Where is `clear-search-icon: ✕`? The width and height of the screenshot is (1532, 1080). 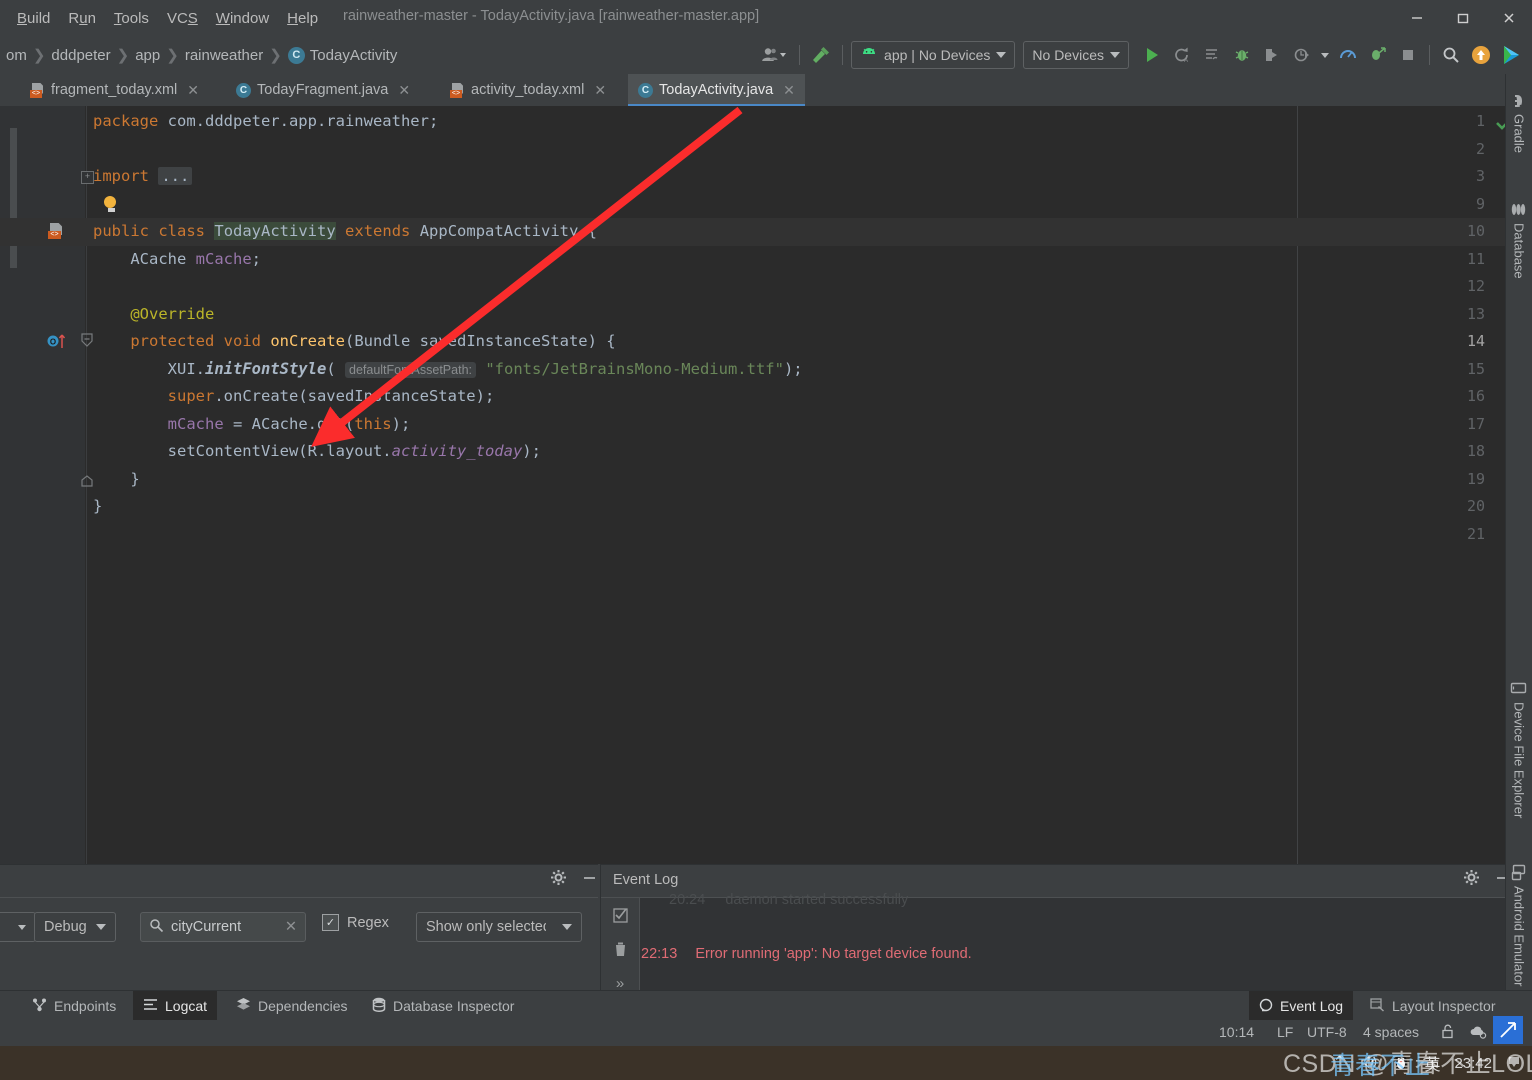
clear-search-icon: ✕ is located at coordinates (291, 927).